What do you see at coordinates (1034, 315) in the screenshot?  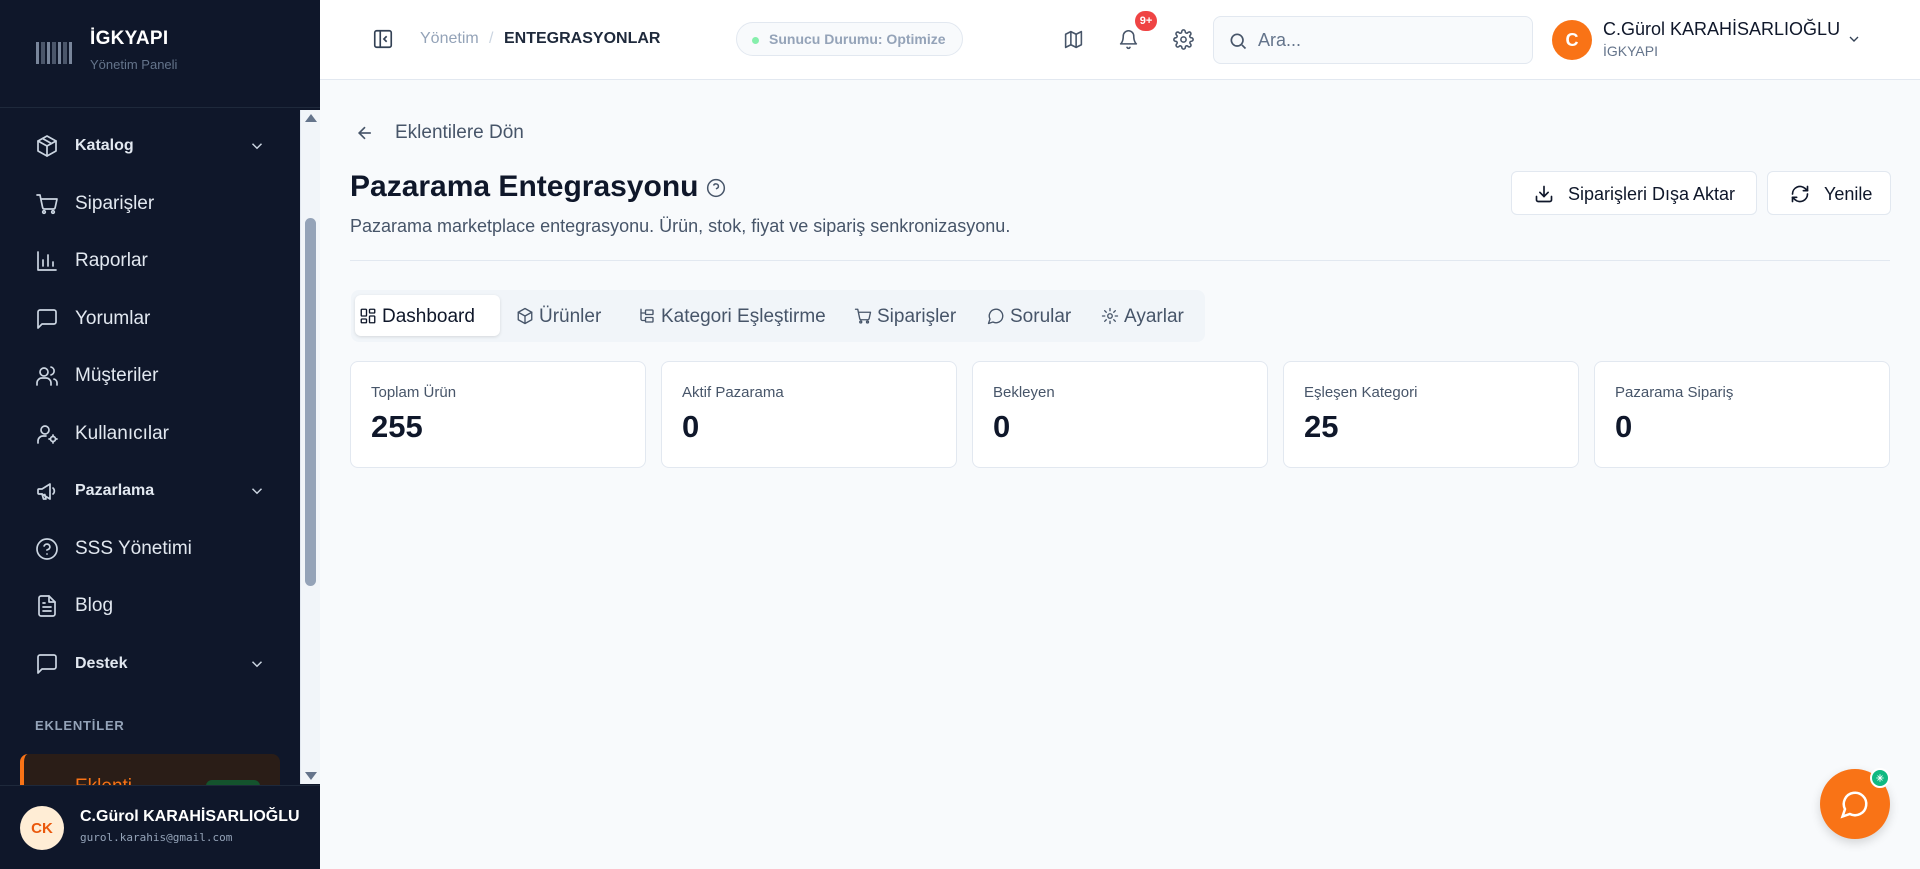 I see `tab-sorular: Sorular` at bounding box center [1034, 315].